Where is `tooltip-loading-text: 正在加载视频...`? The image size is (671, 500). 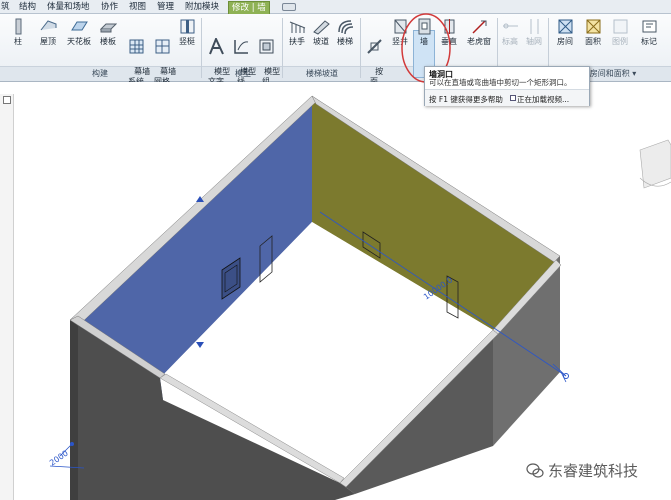
tooltip-loading-text: 正在加载视频... is located at coordinates (543, 99).